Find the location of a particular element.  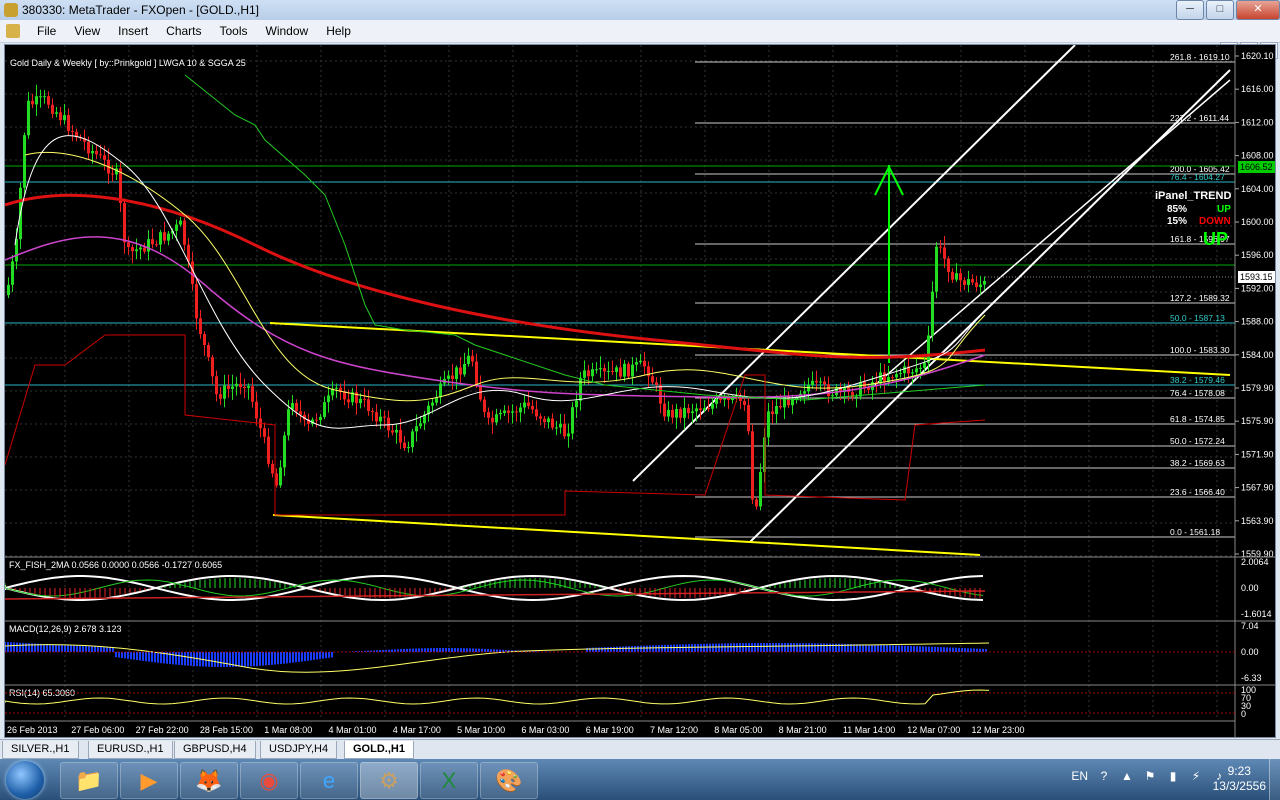

ipanel-down-pct: 15% is located at coordinates (1177, 221).